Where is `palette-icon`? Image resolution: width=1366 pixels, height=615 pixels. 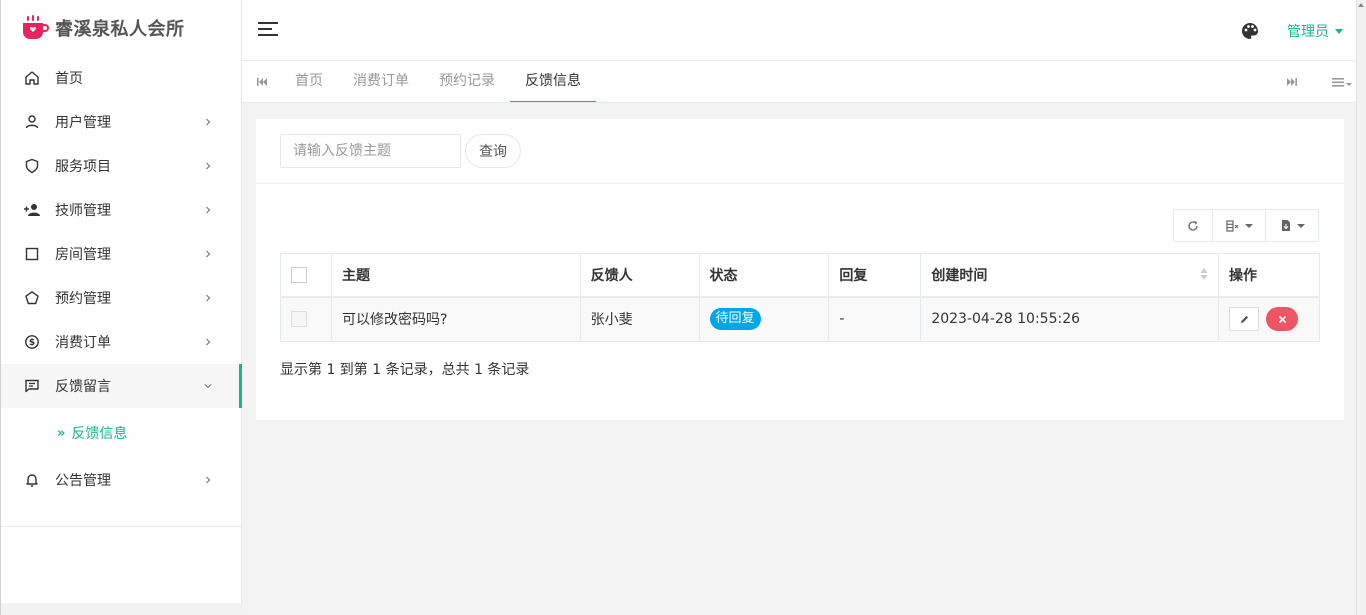
palette-icon is located at coordinates (1250, 31).